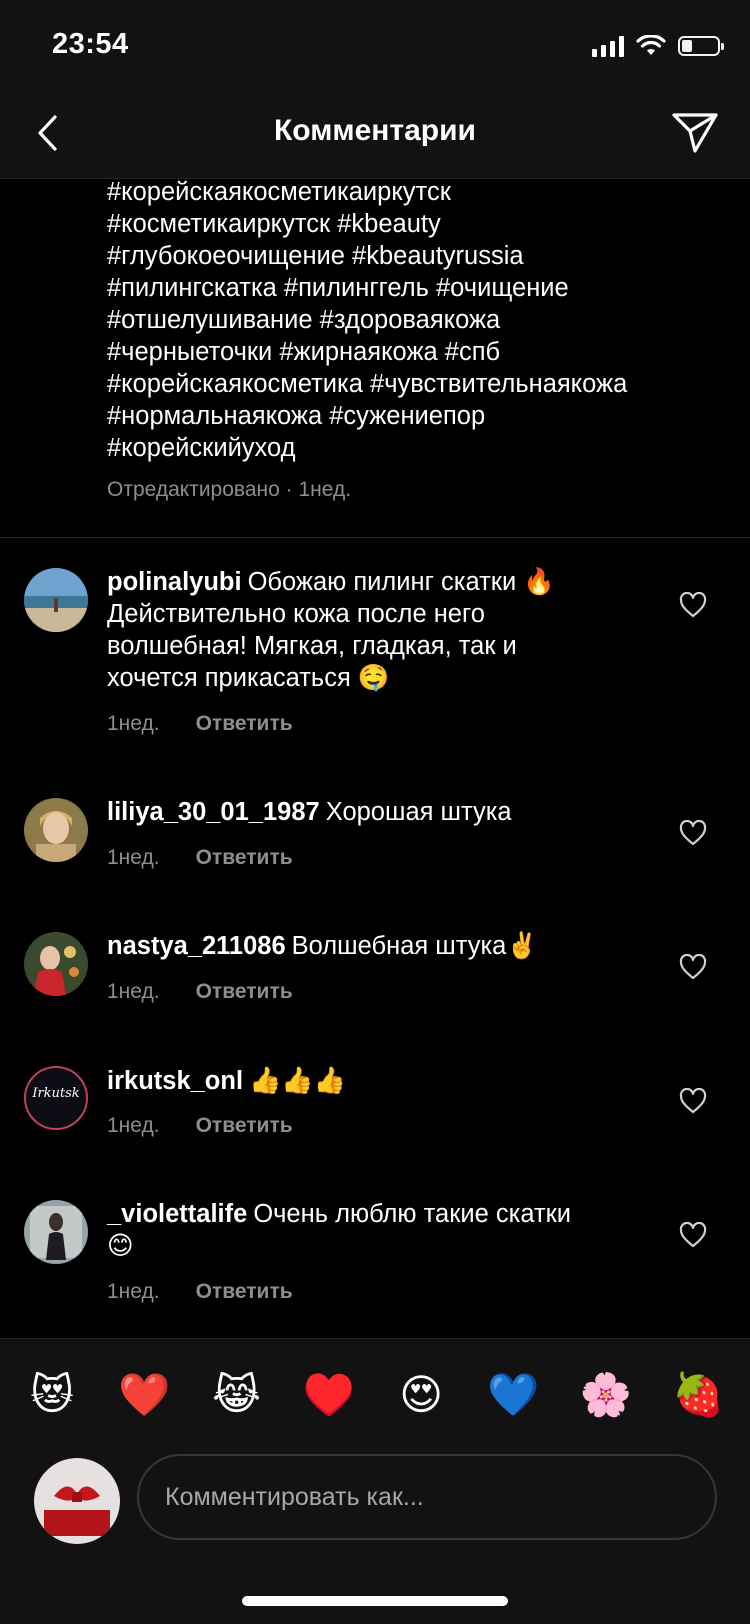 The image size is (750, 1624). What do you see at coordinates (237, 1395) in the screenshot?
I see `emoji-reaction-button: 😹` at bounding box center [237, 1395].